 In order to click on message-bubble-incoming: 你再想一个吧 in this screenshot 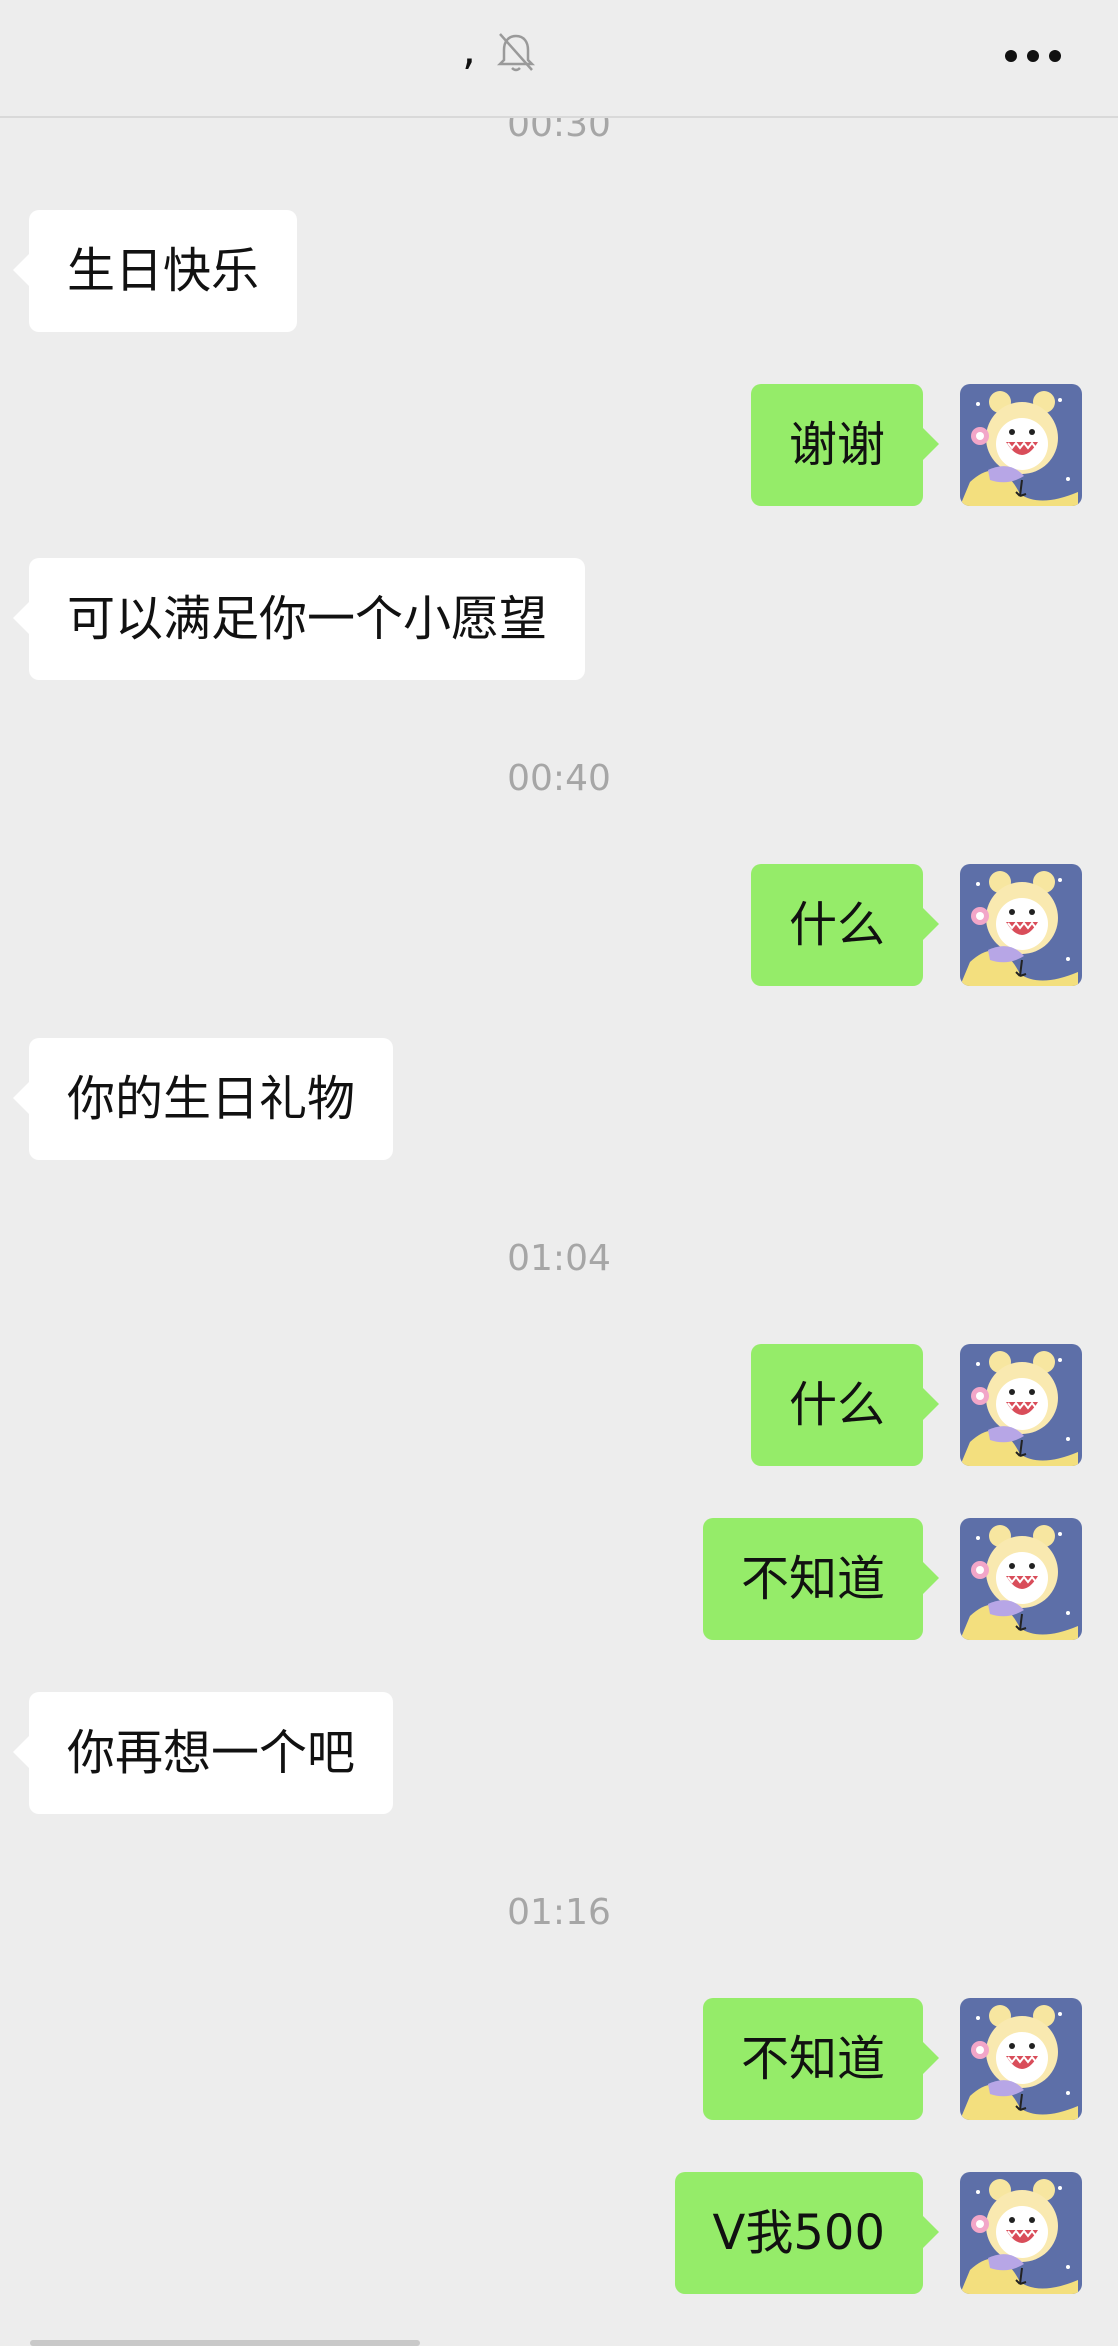, I will do `click(203, 1753)`.